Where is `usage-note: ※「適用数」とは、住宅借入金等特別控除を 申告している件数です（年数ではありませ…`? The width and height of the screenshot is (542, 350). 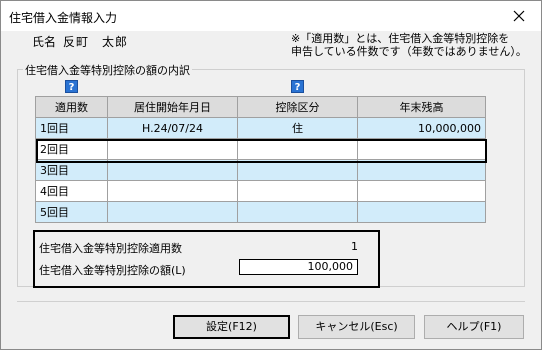
usage-note: ※「適用数」とは、住宅借入金等特別控除を 申告している件数です（年数ではありませ… is located at coordinates (409, 45).